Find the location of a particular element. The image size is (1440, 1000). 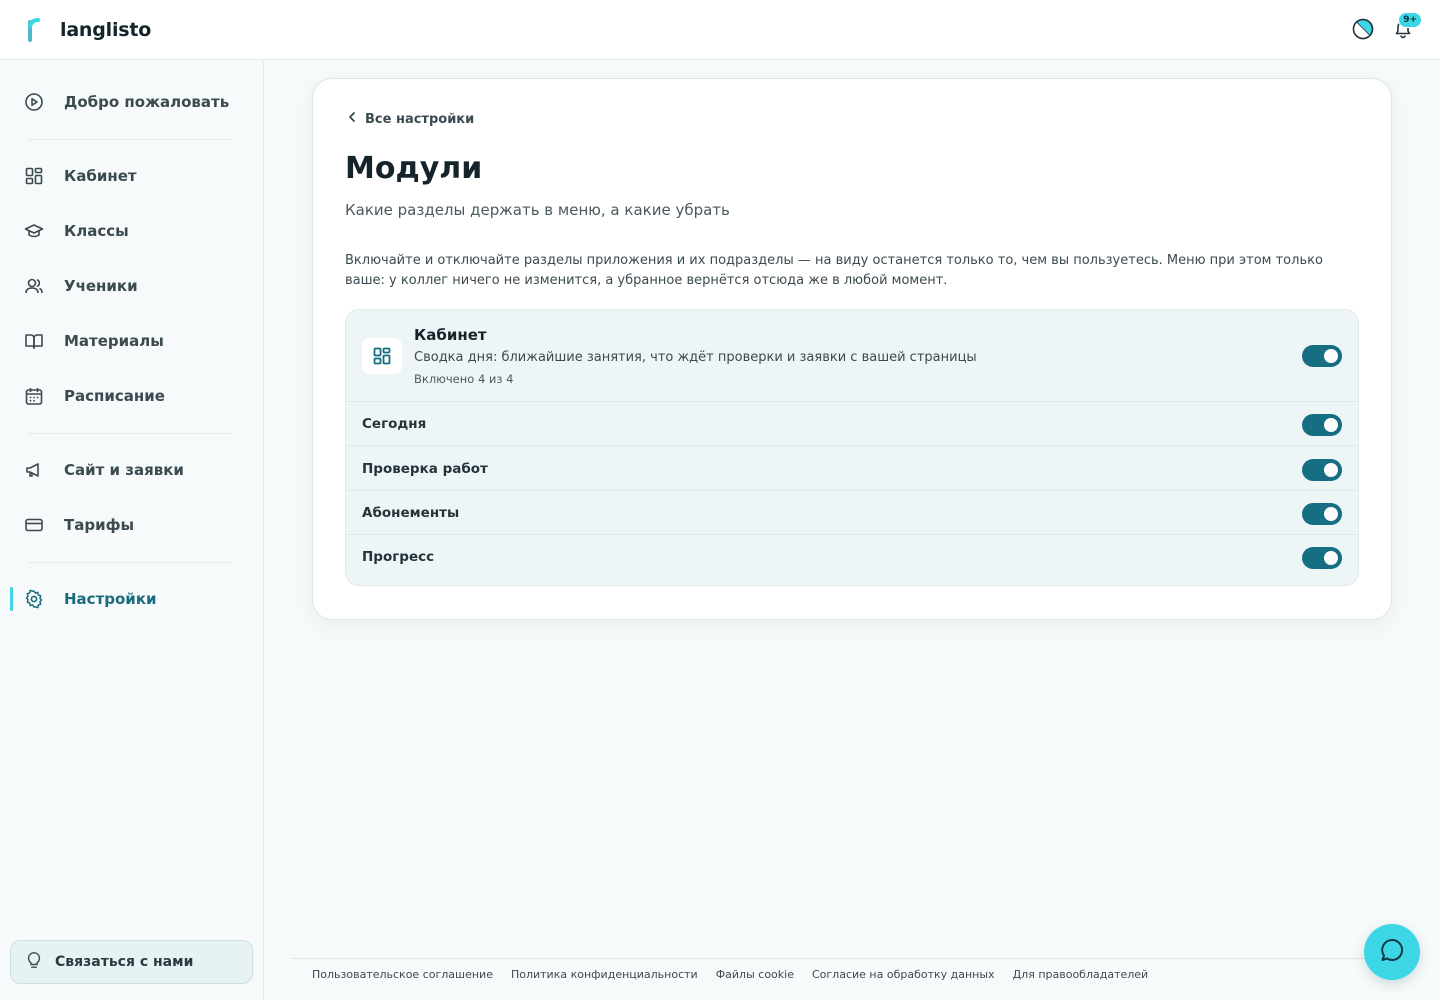

notification-badge: 9+ is located at coordinates (1410, 20).